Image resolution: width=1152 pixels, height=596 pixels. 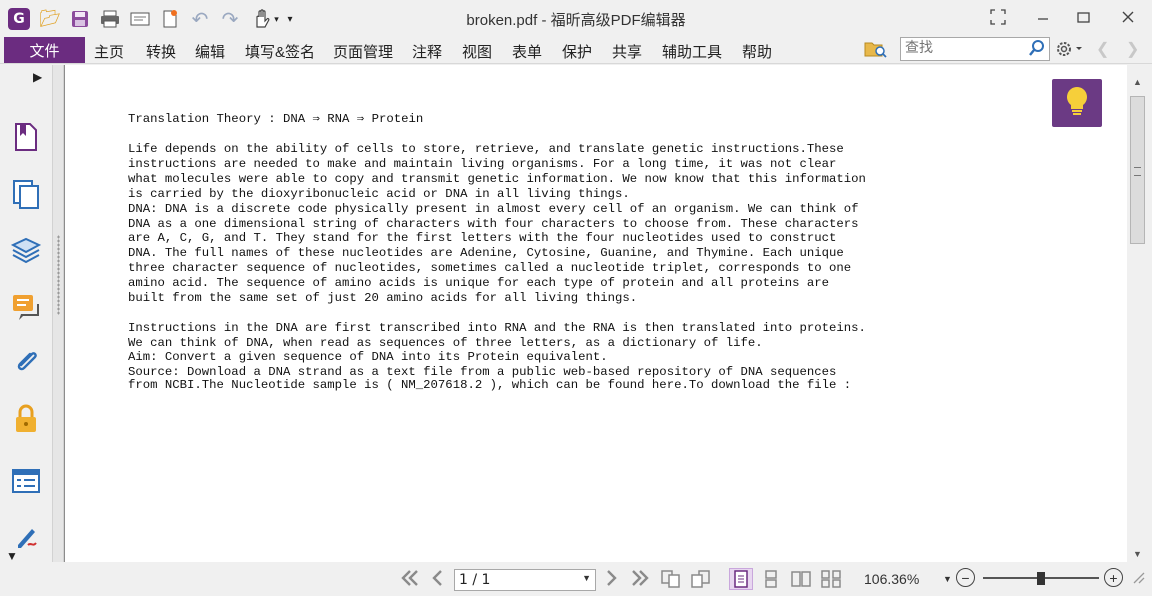 What do you see at coordinates (692, 51) in the screenshot?
I see `tab-accessibility: 辅助工具` at bounding box center [692, 51].